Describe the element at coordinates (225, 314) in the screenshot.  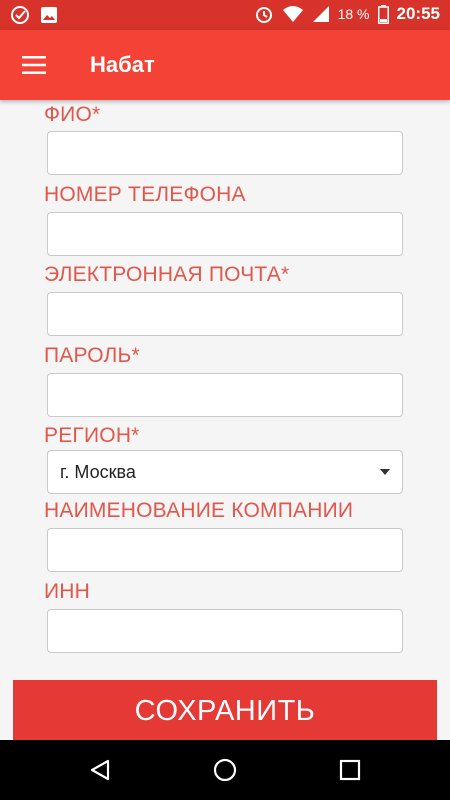
I see `email-input` at that location.